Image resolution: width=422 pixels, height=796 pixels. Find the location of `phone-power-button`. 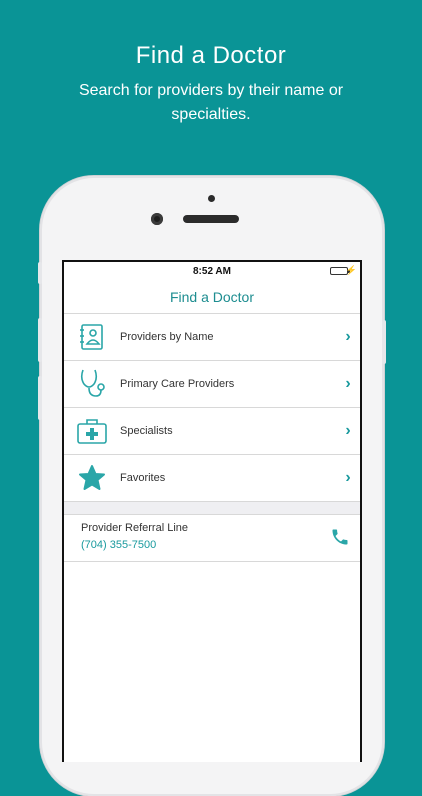

phone-power-button is located at coordinates (384, 342).